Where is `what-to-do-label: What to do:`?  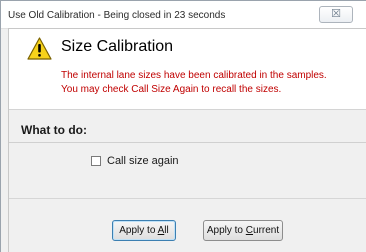 what-to-do-label: What to do: is located at coordinates (54, 130).